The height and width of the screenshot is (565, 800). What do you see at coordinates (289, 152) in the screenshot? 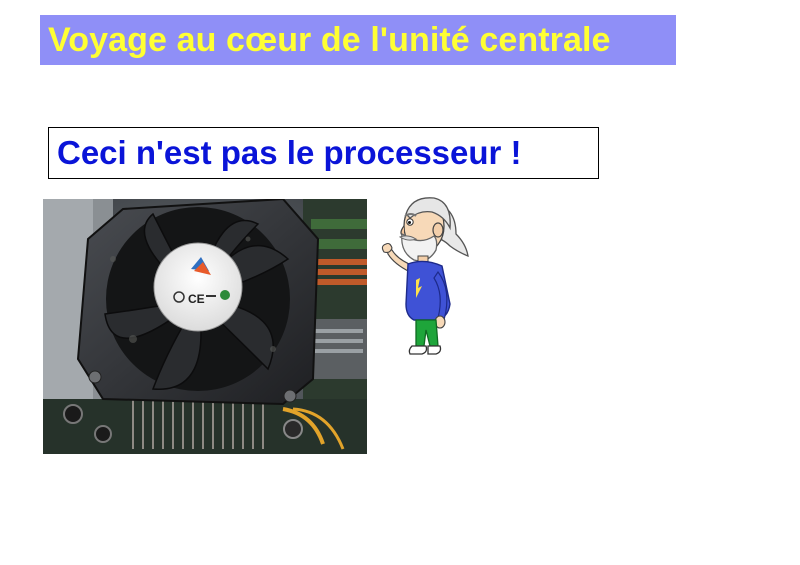
I see `slide-caption: Ceci n'est pas le processeur !` at bounding box center [289, 152].